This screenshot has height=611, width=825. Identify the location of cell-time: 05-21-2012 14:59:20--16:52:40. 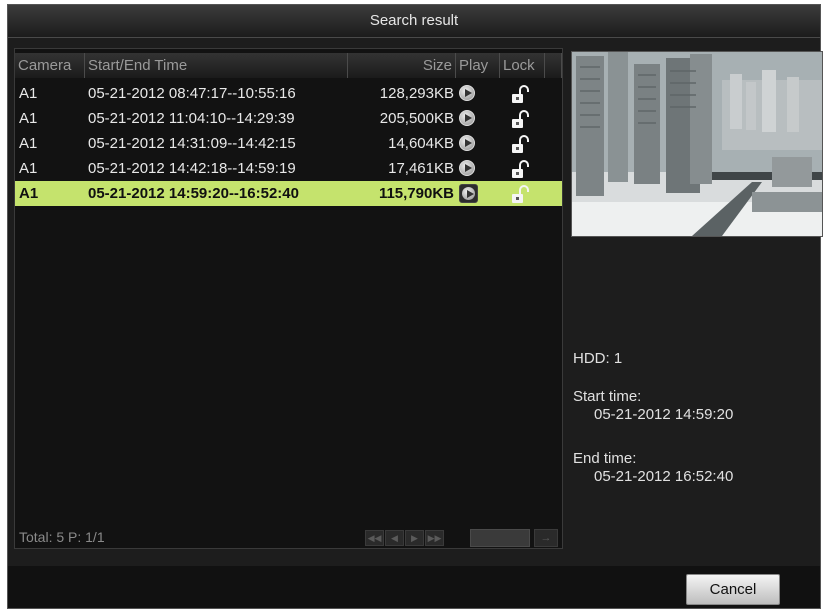
(193, 193).